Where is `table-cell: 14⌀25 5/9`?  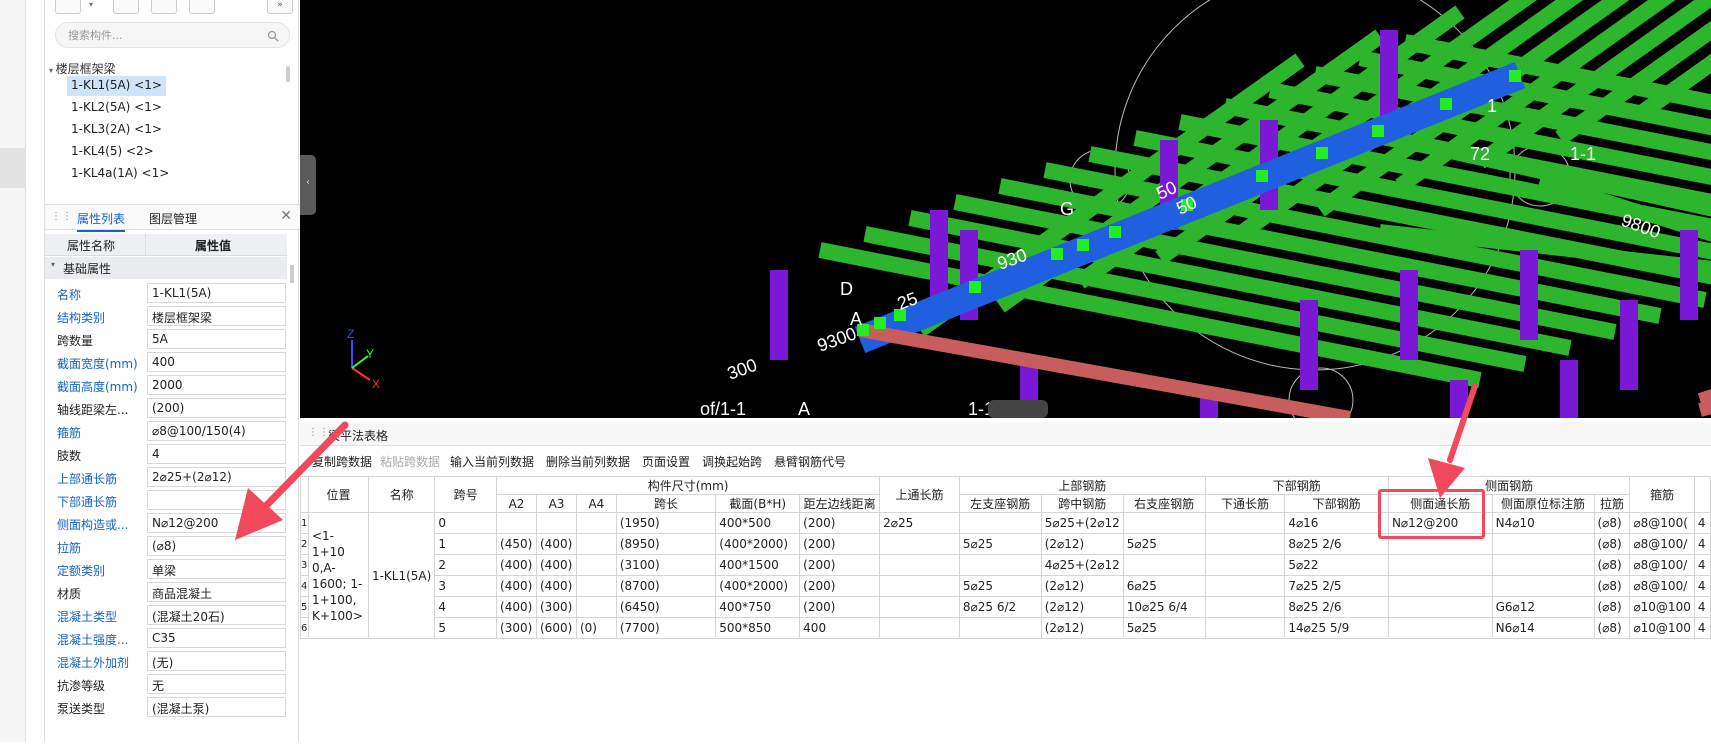 table-cell: 14⌀25 5/9 is located at coordinates (1336, 628).